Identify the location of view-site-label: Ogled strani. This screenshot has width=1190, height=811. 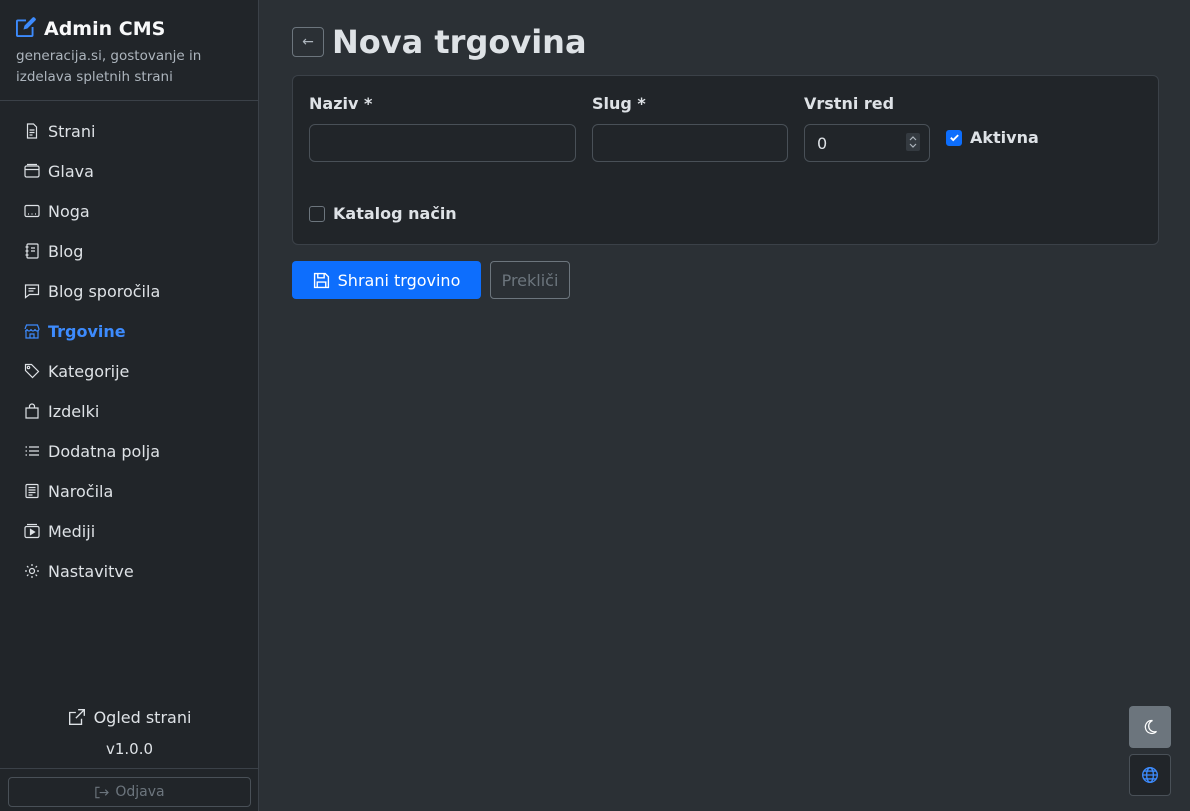
(142, 717).